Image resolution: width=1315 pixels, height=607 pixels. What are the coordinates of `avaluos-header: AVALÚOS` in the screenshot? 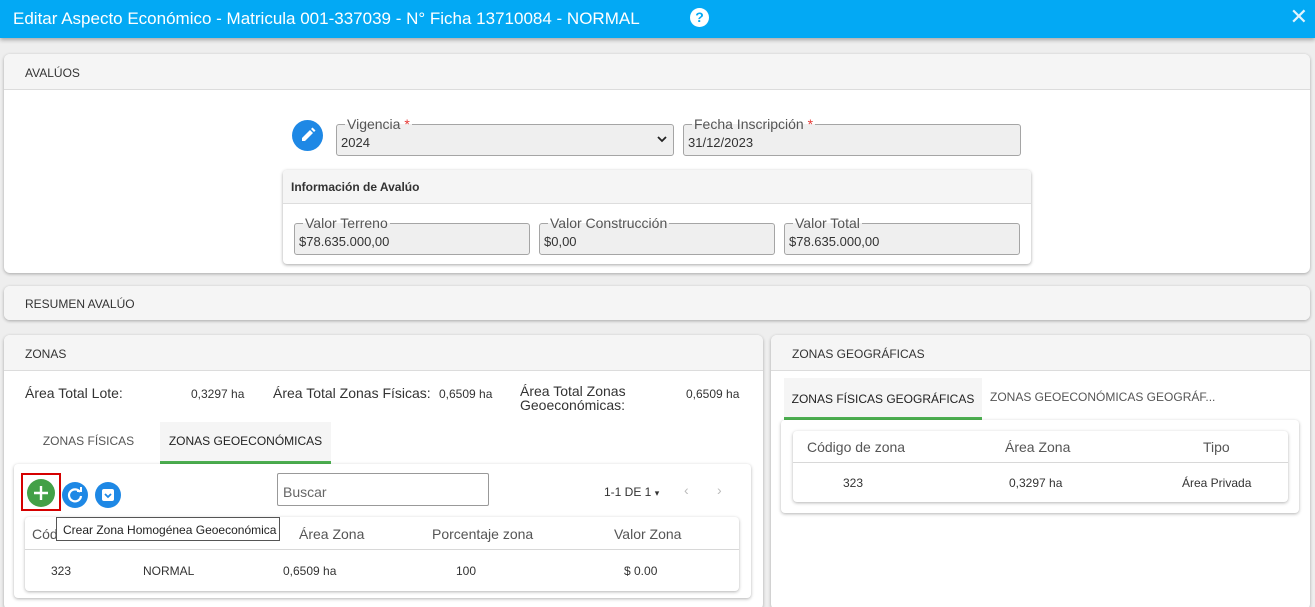 It's located at (657, 72).